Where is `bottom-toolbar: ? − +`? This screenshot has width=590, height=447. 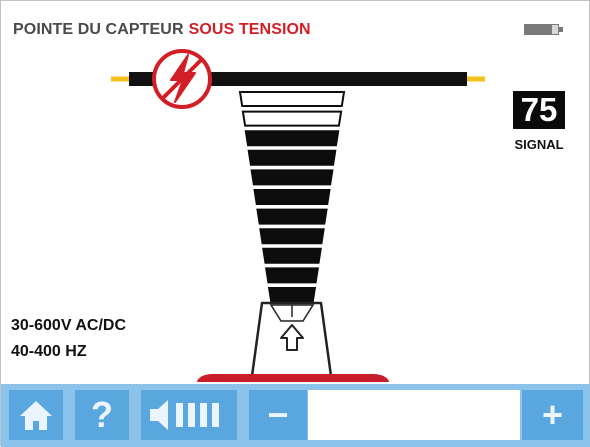 bottom-toolbar: ? − + is located at coordinates (295, 415).